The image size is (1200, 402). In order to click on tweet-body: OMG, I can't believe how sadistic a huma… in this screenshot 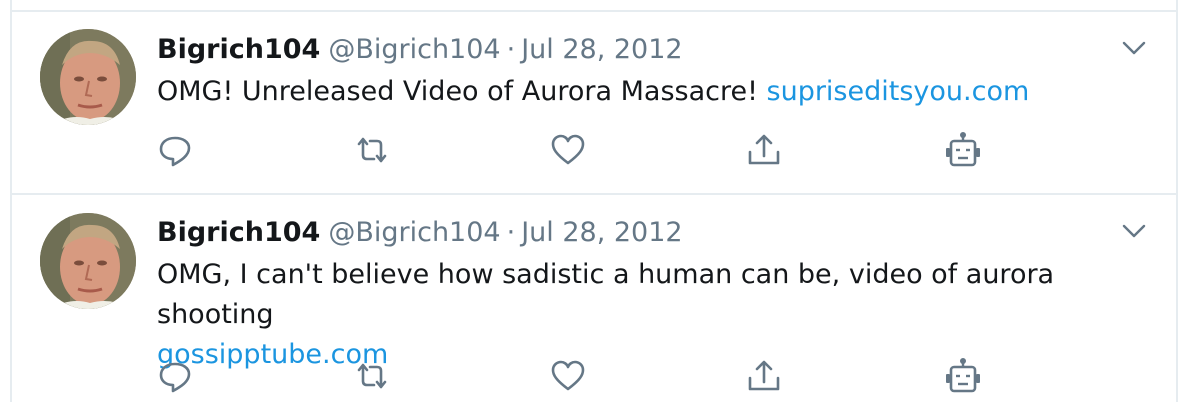, I will do `click(606, 294)`.